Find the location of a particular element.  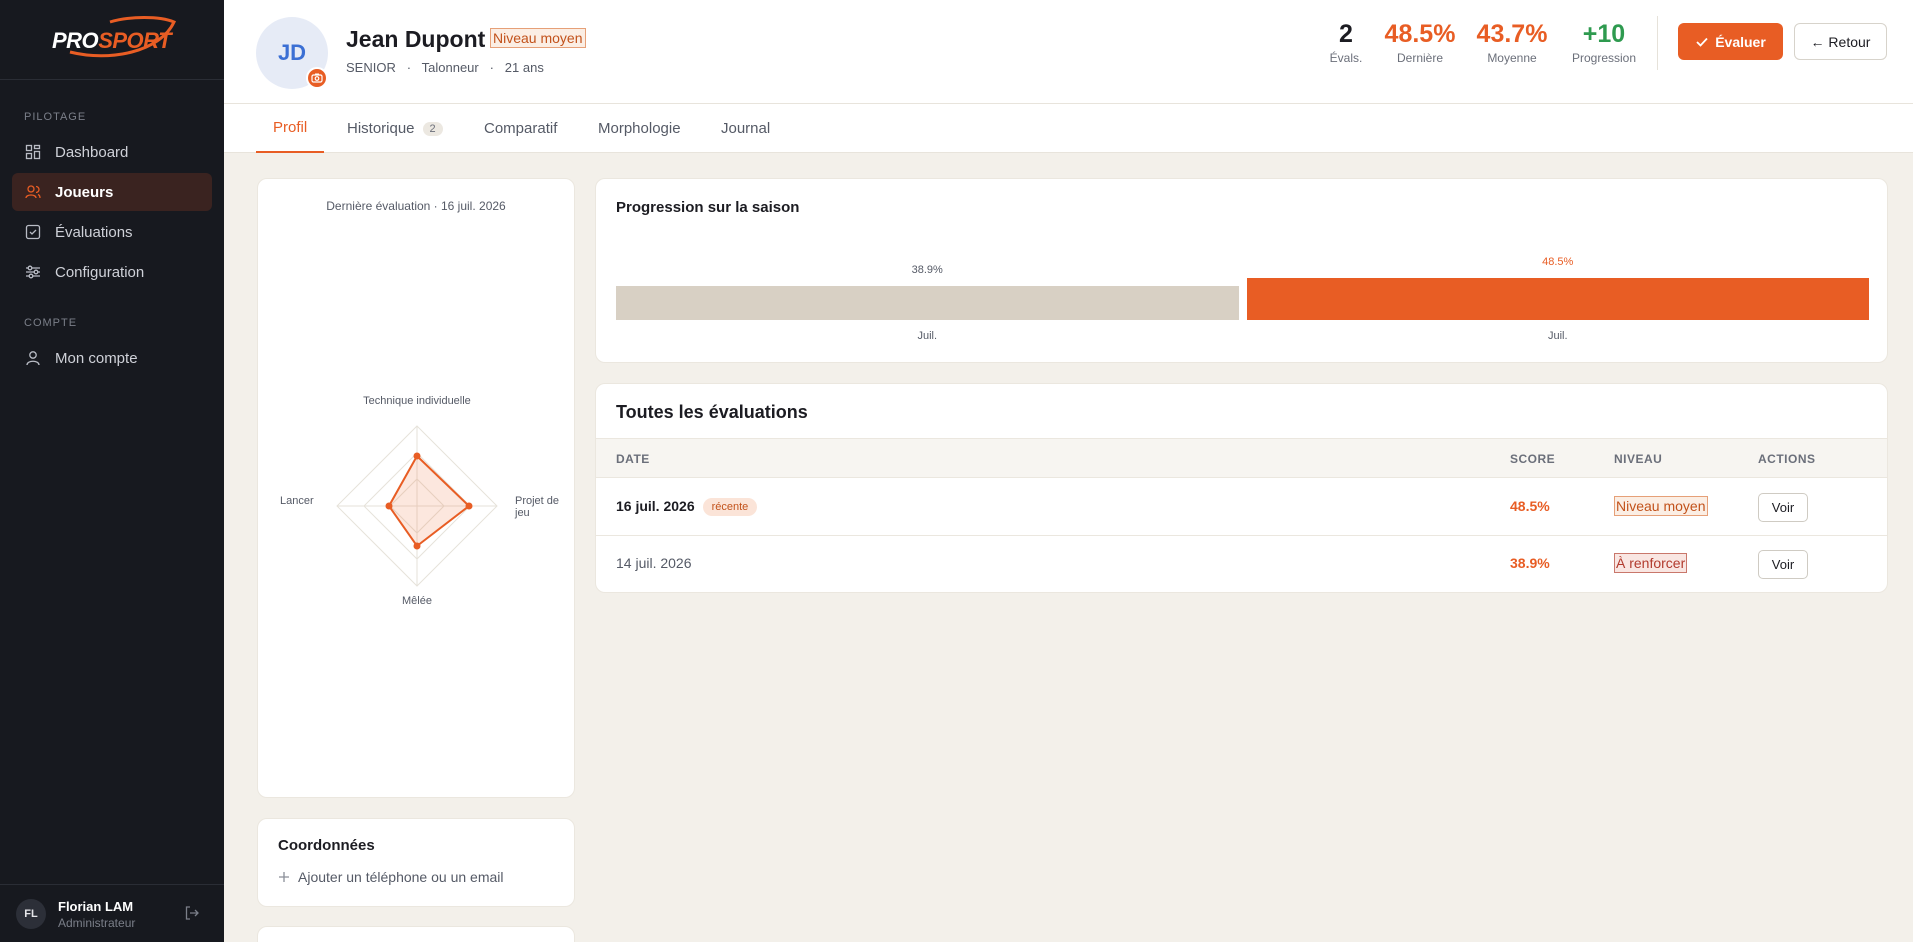

sidebar-item-mon-compte: Mon compte is located at coordinates (112, 358).